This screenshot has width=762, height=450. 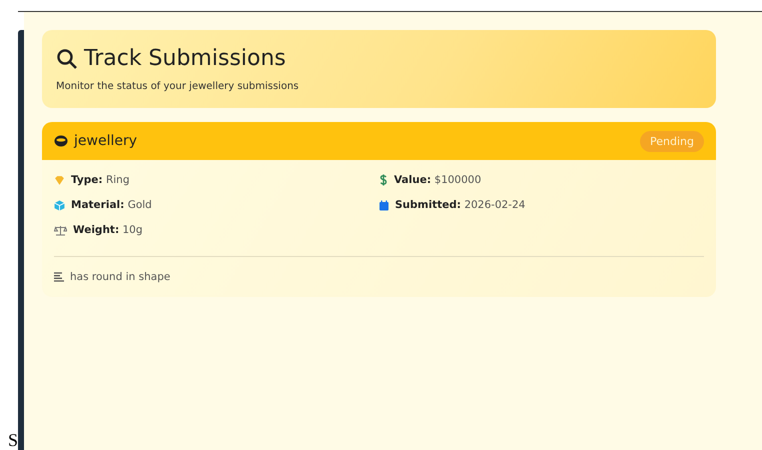 I want to click on search-icon, so click(x=67, y=59).